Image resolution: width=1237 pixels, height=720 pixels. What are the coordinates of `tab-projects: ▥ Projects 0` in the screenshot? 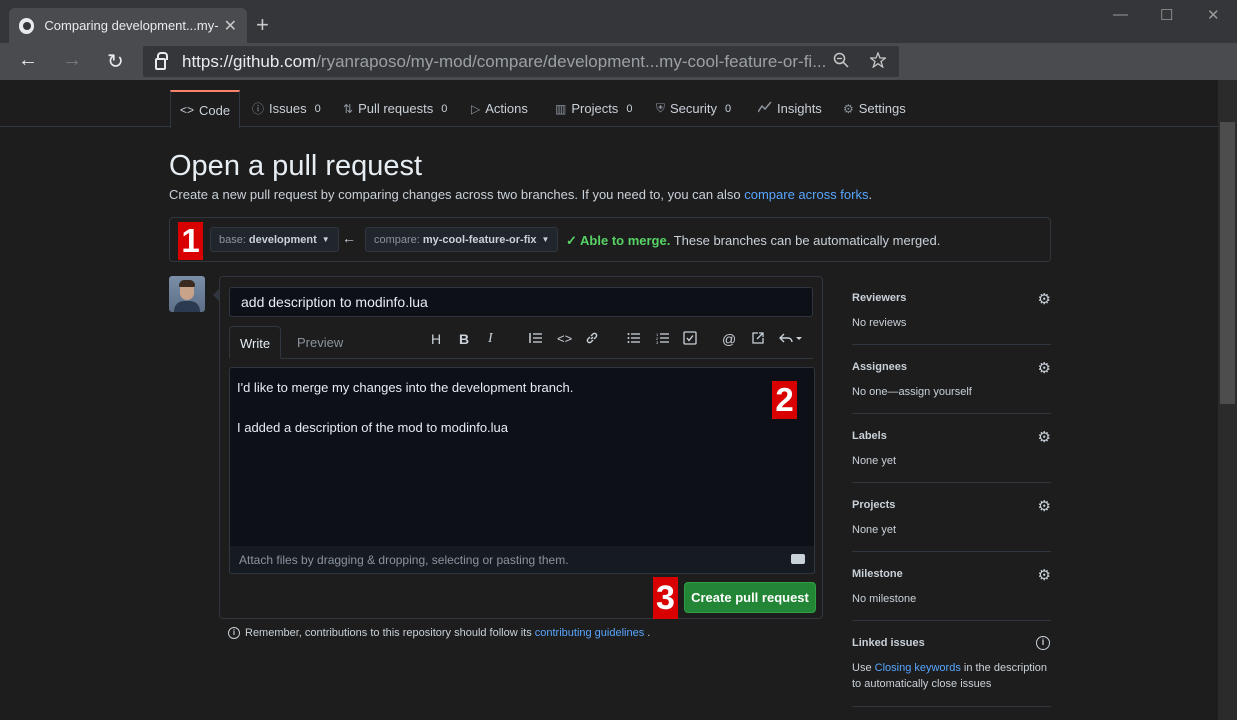 It's located at (593, 108).